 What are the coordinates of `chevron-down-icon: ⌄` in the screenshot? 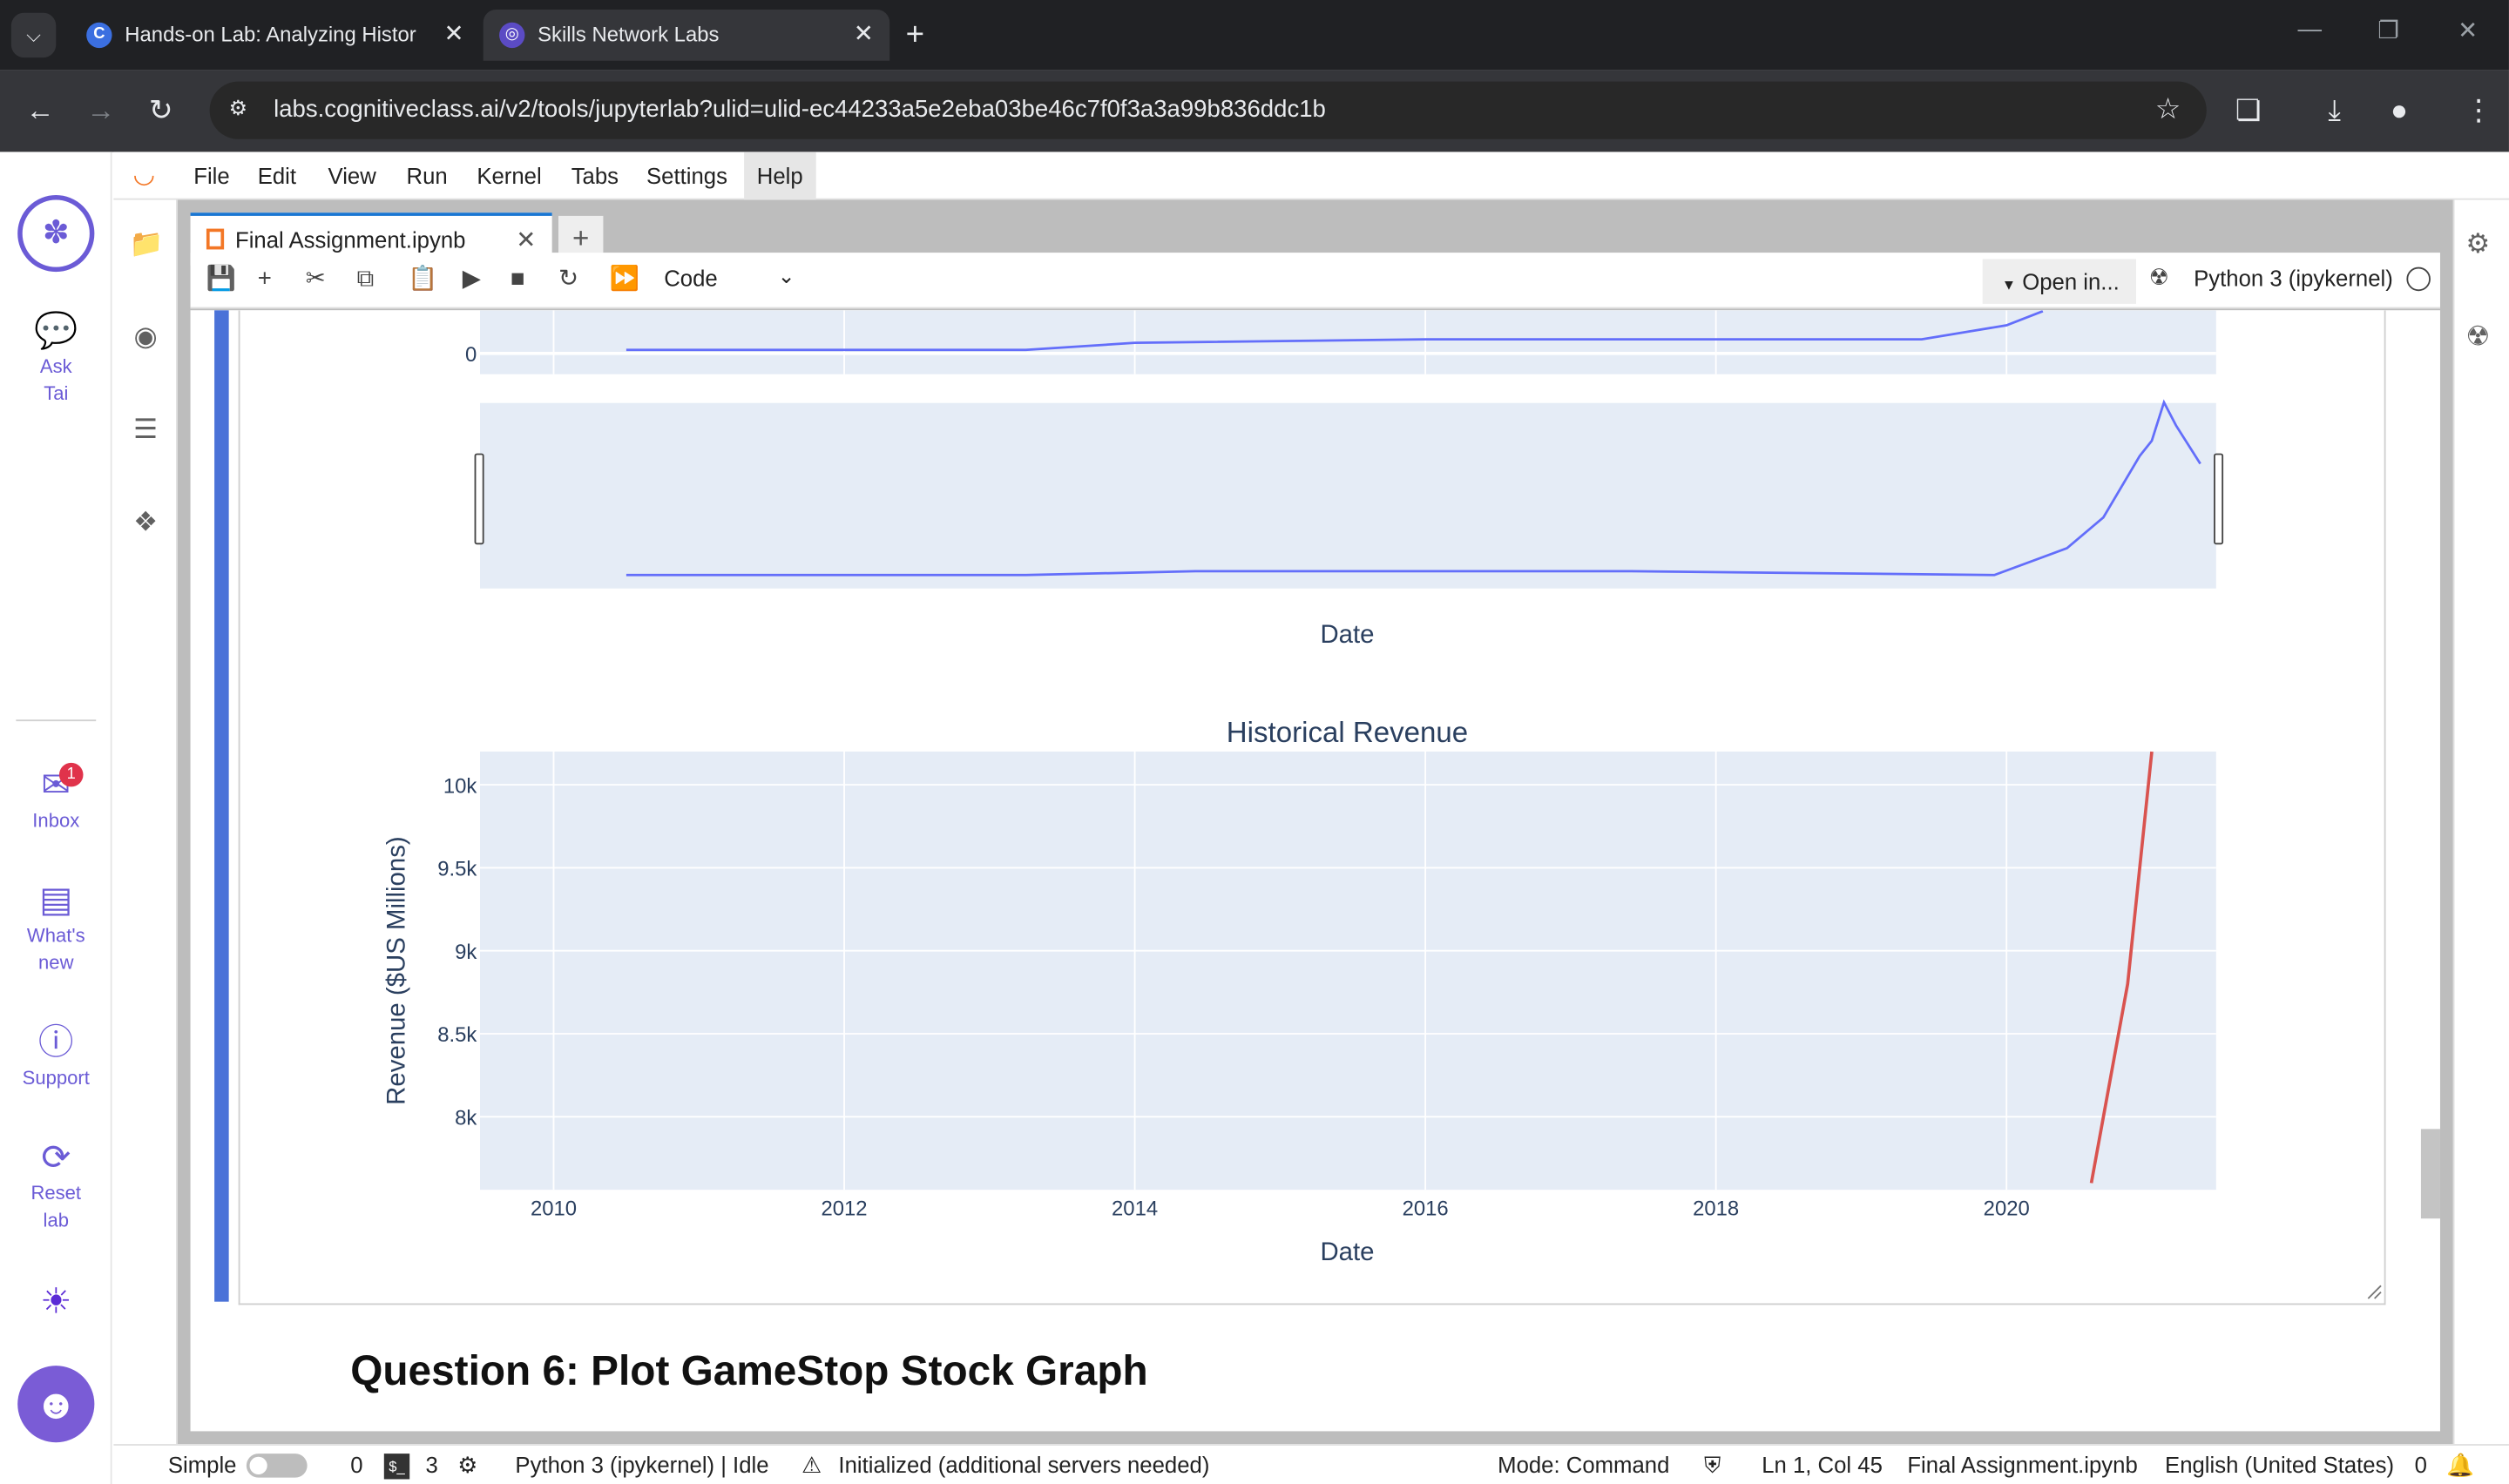 It's located at (786, 276).